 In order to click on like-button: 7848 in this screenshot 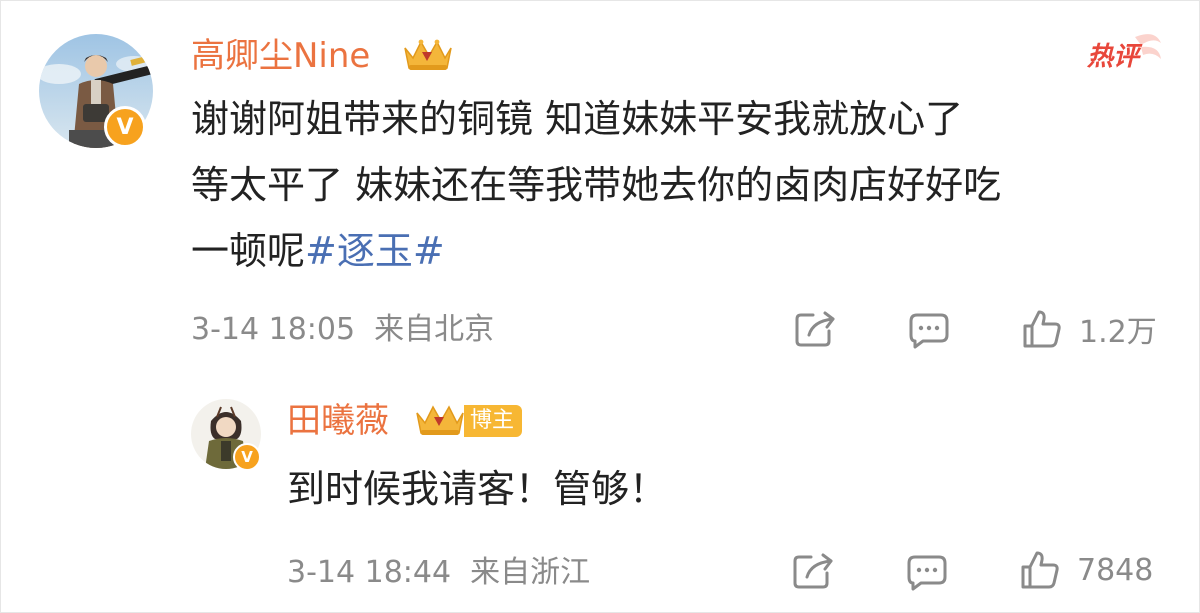, I will do `click(1086, 570)`.